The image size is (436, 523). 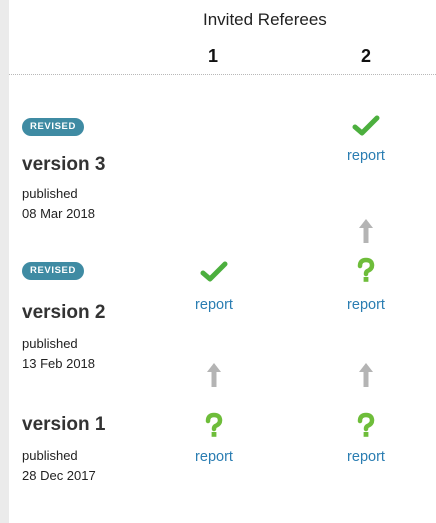 I want to click on v1-referee-1-report-link: report, so click(x=214, y=457).